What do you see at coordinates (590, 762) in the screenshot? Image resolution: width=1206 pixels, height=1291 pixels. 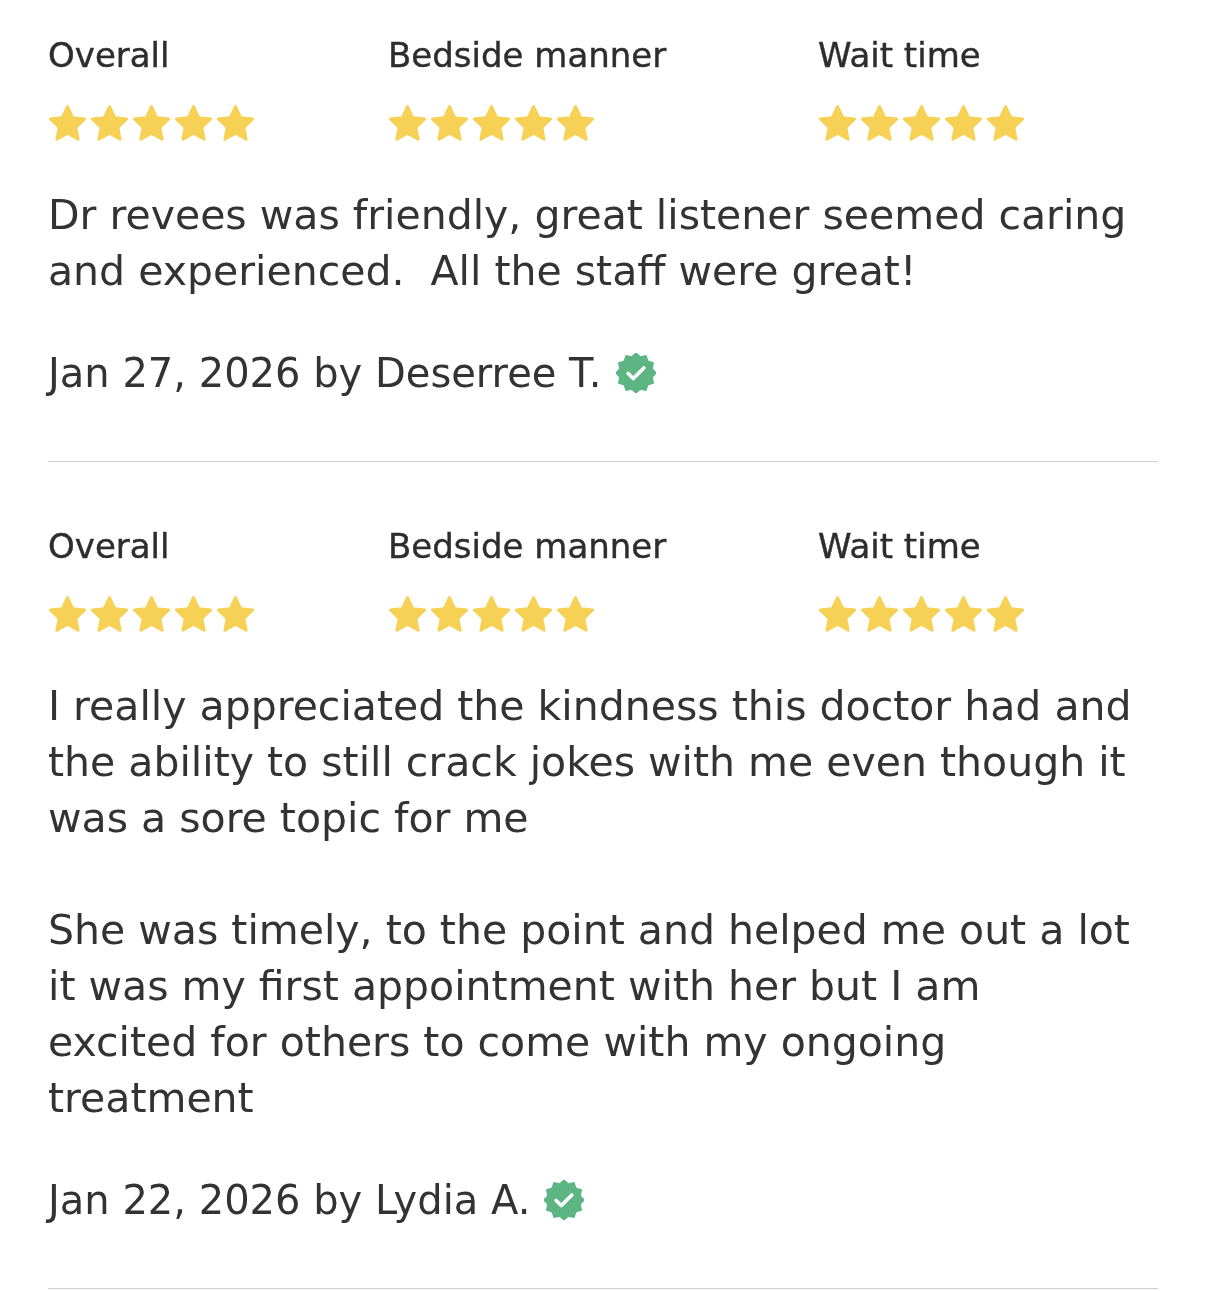 I see `review-text: I really appreciated the kindness this doctor had and the ability to still crack jokes with me even though it was a sore topic for me` at bounding box center [590, 762].